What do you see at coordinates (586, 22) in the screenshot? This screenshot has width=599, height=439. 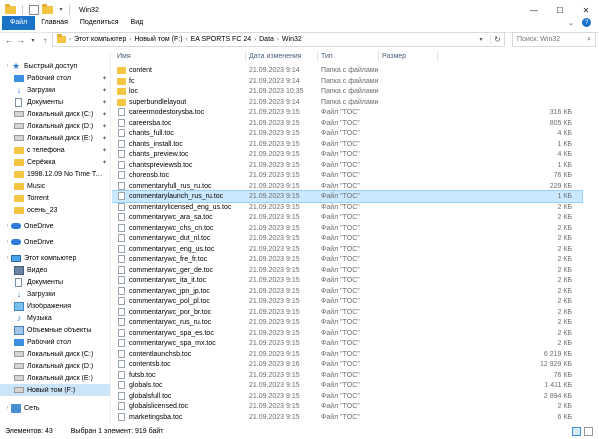 I see `help-icon: ?` at bounding box center [586, 22].